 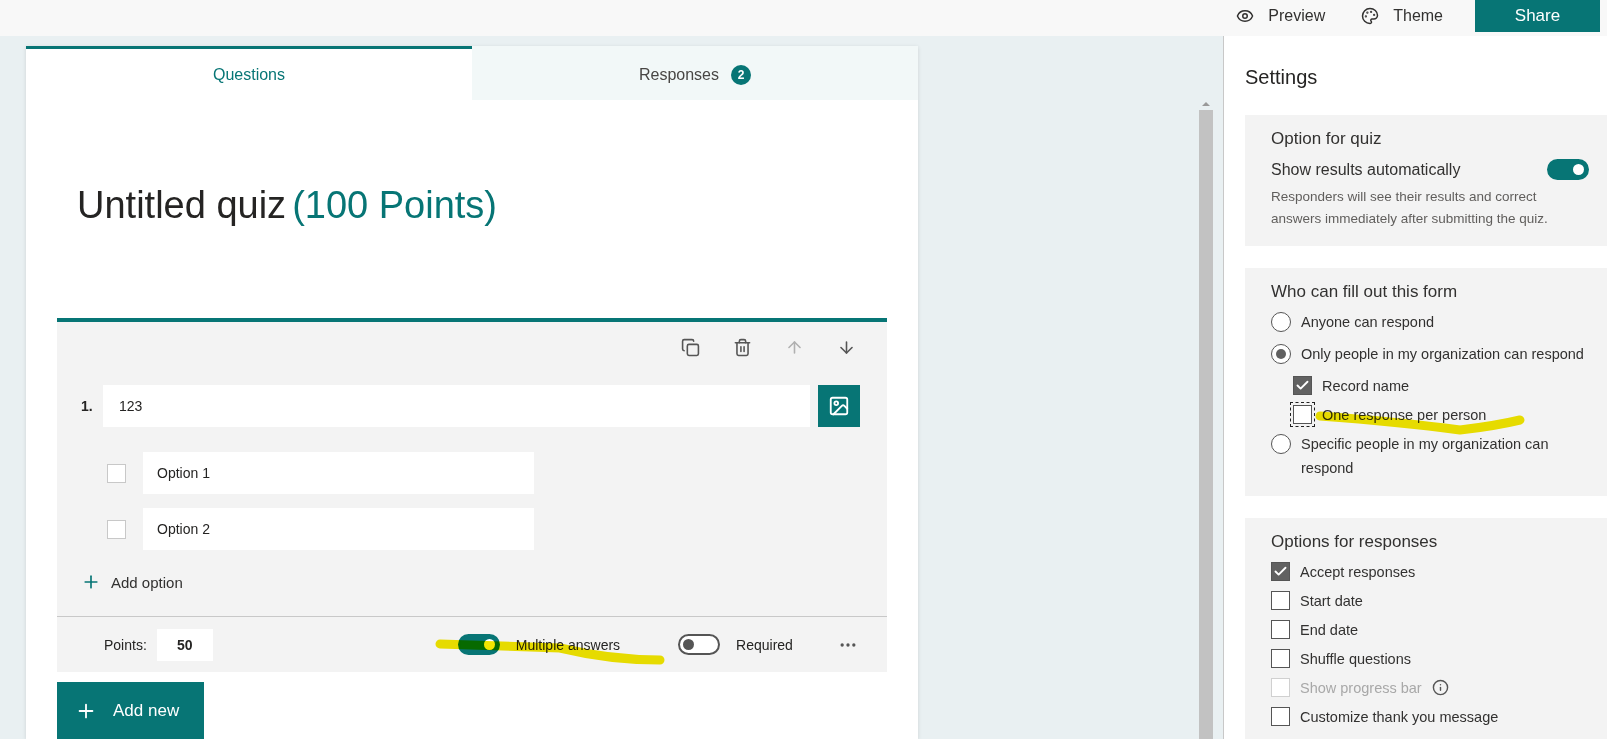 I want to click on setting-label: Show results automatically, so click(x=1366, y=169).